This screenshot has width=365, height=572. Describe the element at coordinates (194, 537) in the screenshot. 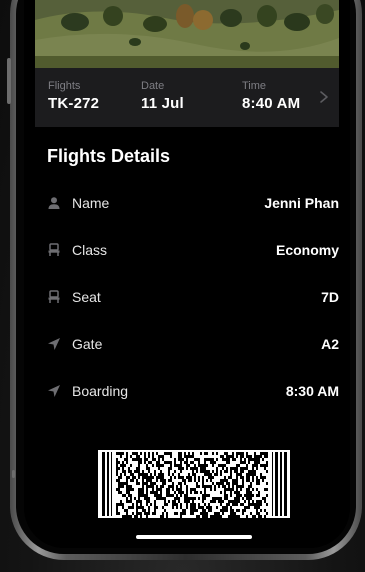

I see `home-indicator` at that location.